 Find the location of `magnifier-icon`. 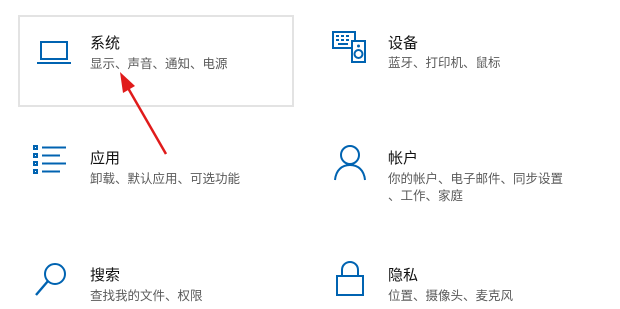

magnifier-icon is located at coordinates (52, 279).